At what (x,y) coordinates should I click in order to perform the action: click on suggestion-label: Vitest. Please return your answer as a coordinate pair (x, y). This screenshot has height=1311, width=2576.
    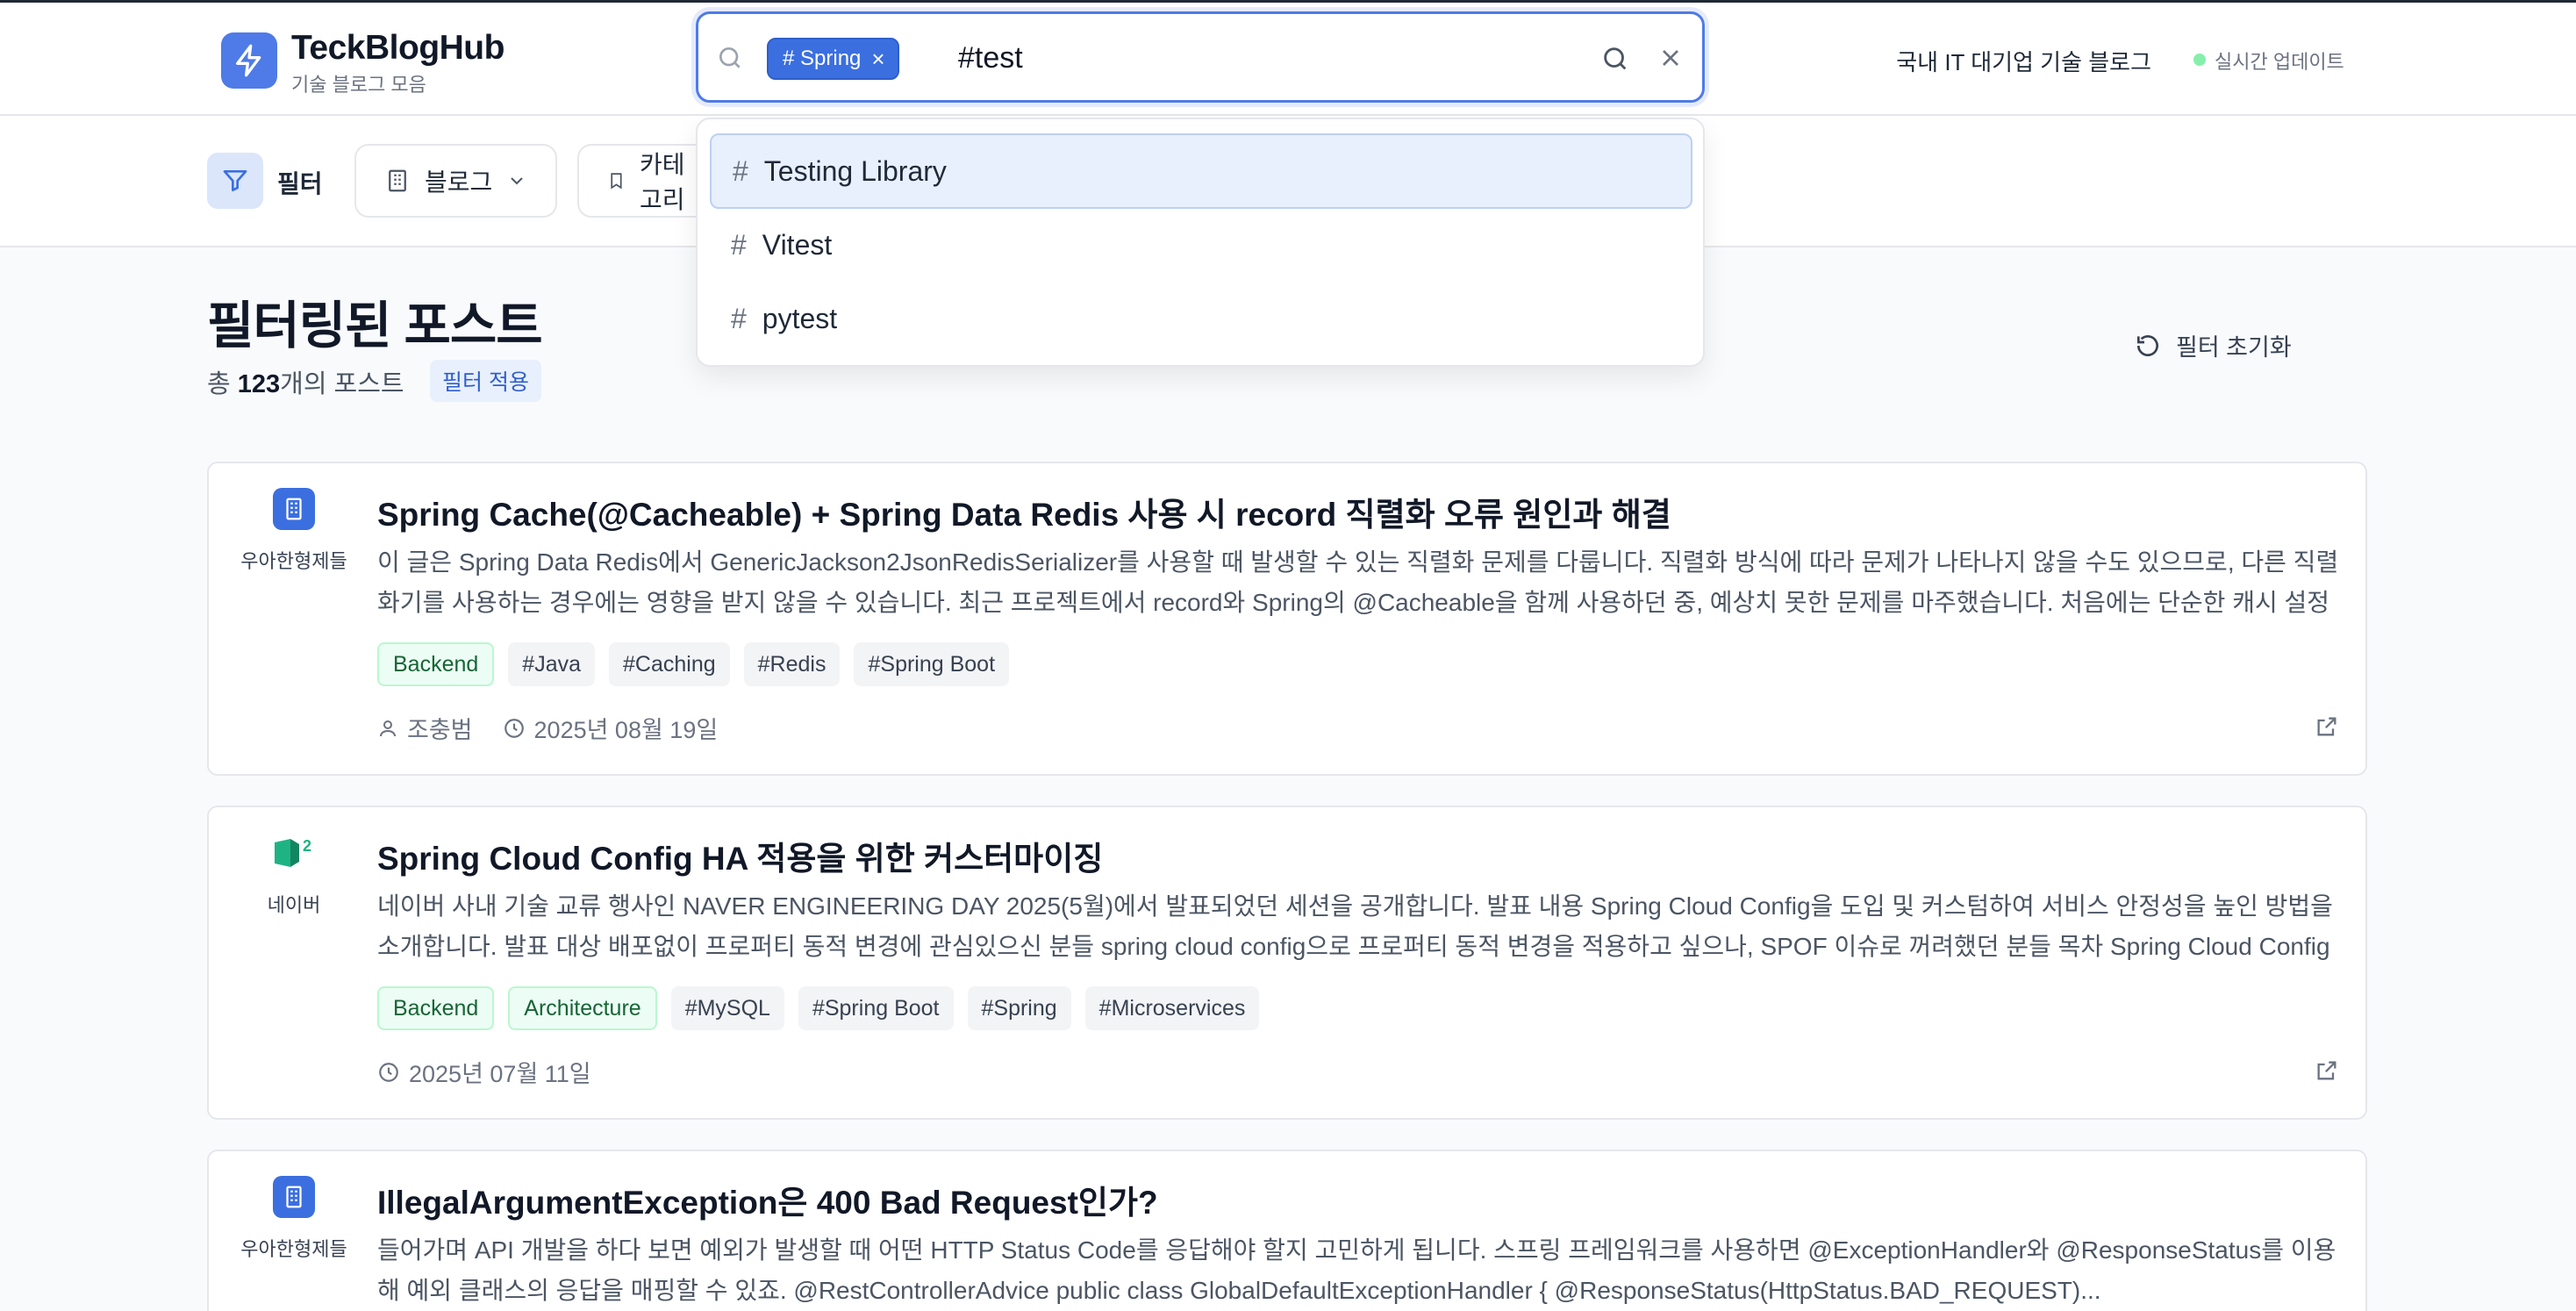
    Looking at the image, I should click on (797, 245).